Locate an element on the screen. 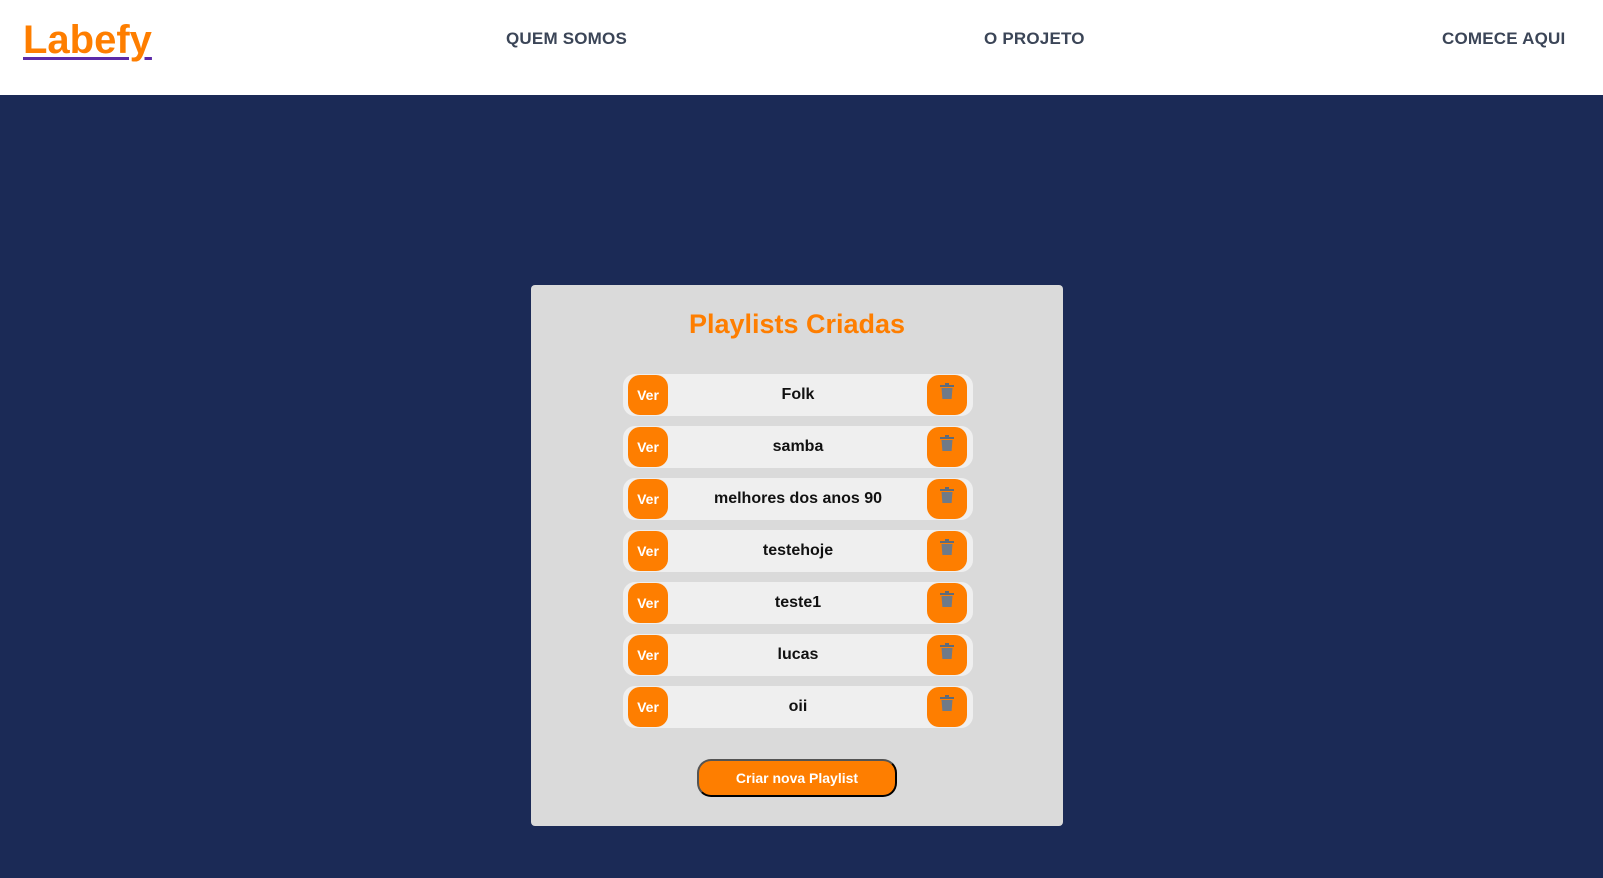 The height and width of the screenshot is (878, 1603). playlist-name: lucas is located at coordinates (798, 654).